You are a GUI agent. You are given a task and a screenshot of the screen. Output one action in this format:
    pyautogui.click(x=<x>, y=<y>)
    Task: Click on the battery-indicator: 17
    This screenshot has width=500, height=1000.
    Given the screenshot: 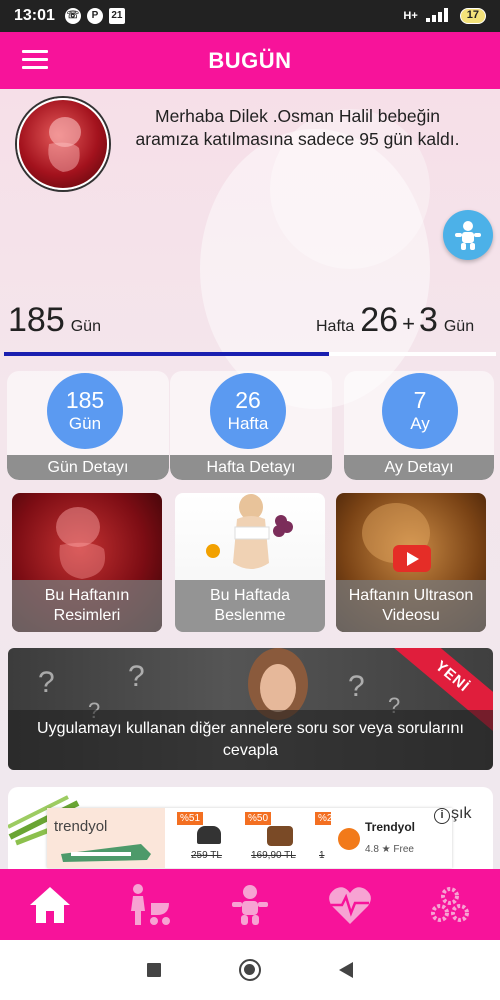 What is the action you would take?
    pyautogui.click(x=472, y=16)
    